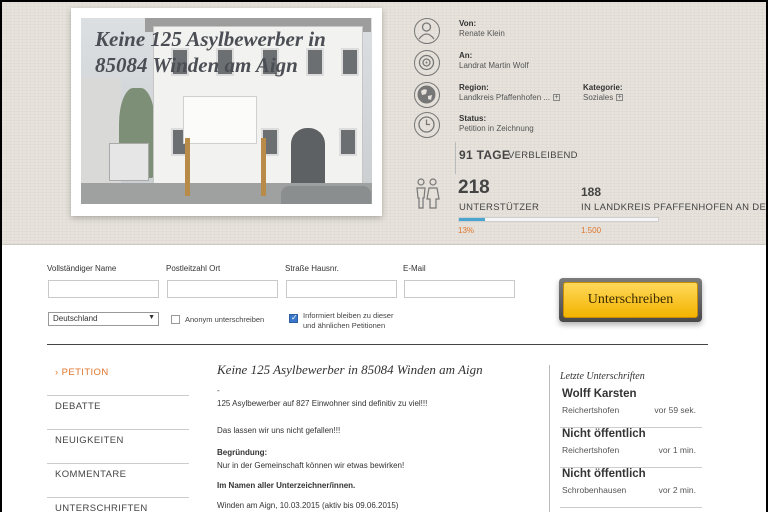 The height and width of the screenshot is (512, 768). Describe the element at coordinates (599, 394) in the screenshot. I see `signature-name: Wolff Karsten` at that location.